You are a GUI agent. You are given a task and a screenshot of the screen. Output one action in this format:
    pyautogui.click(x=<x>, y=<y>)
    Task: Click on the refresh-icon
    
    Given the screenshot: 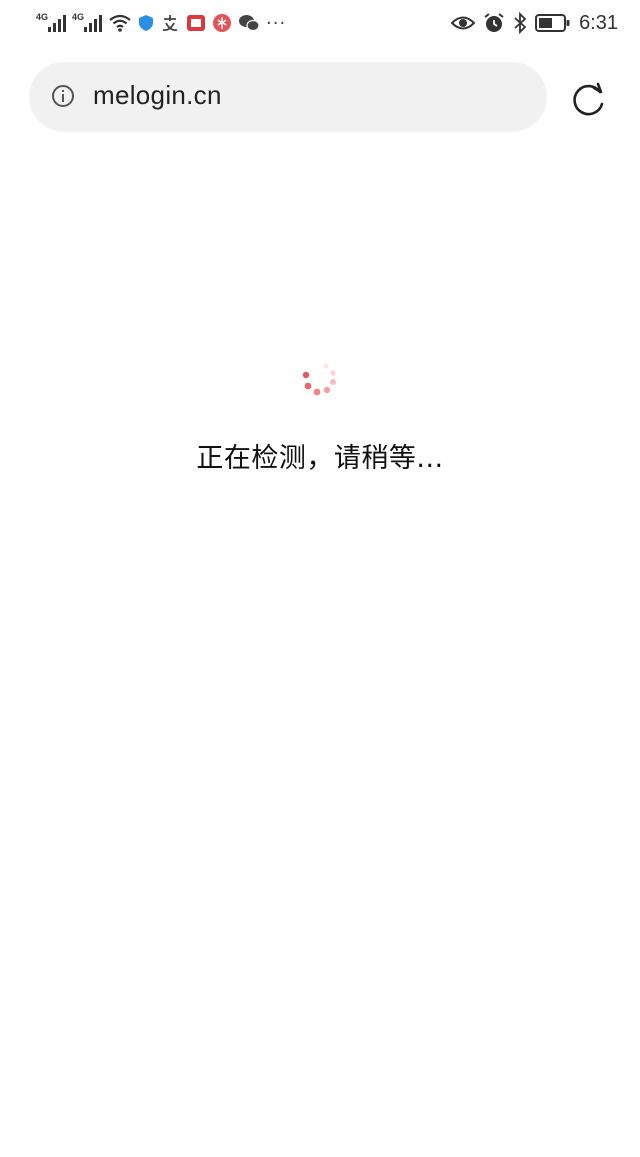 What is the action you would take?
    pyautogui.click(x=589, y=99)
    